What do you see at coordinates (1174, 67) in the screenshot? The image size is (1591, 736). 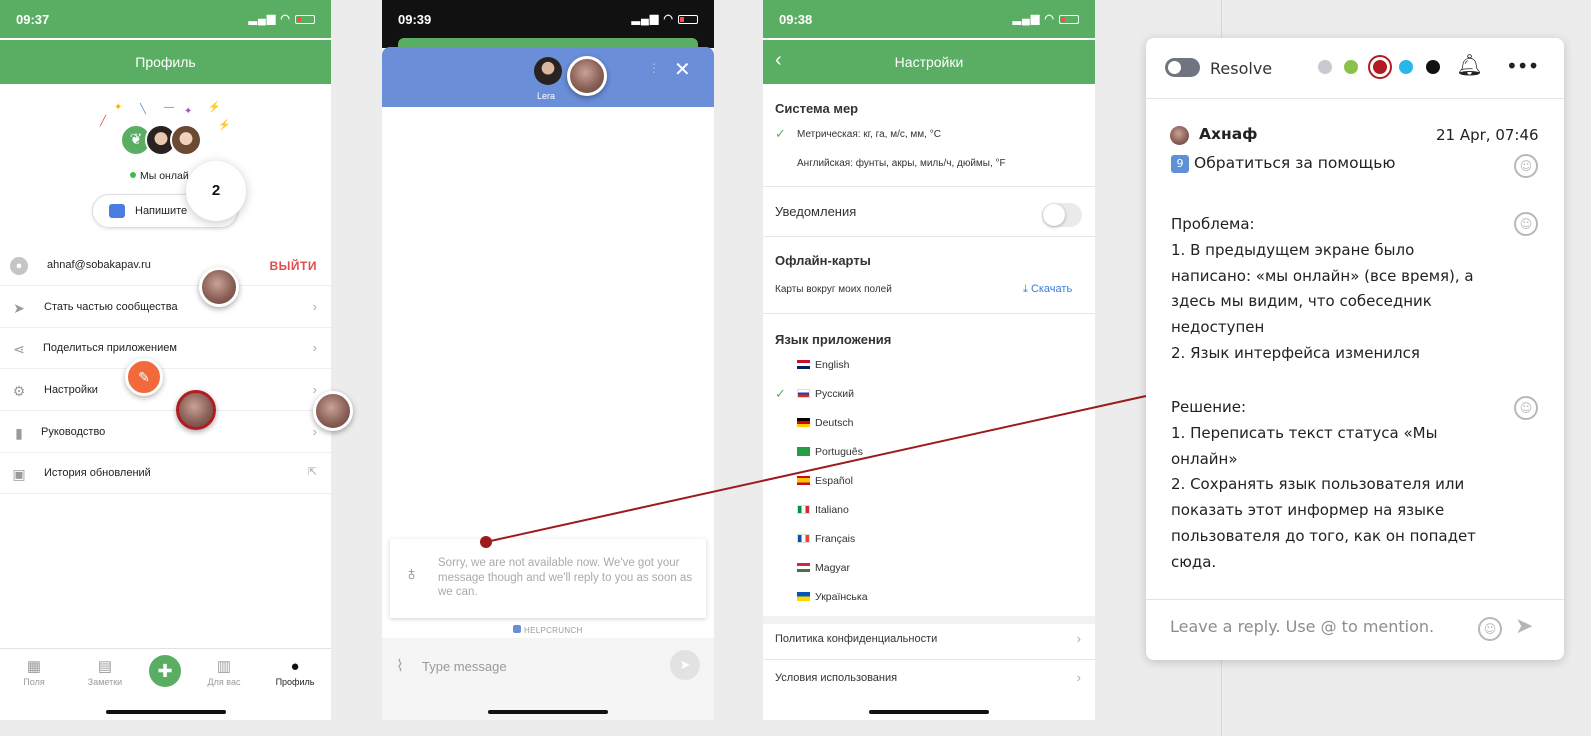 I see `toggle-knob` at bounding box center [1174, 67].